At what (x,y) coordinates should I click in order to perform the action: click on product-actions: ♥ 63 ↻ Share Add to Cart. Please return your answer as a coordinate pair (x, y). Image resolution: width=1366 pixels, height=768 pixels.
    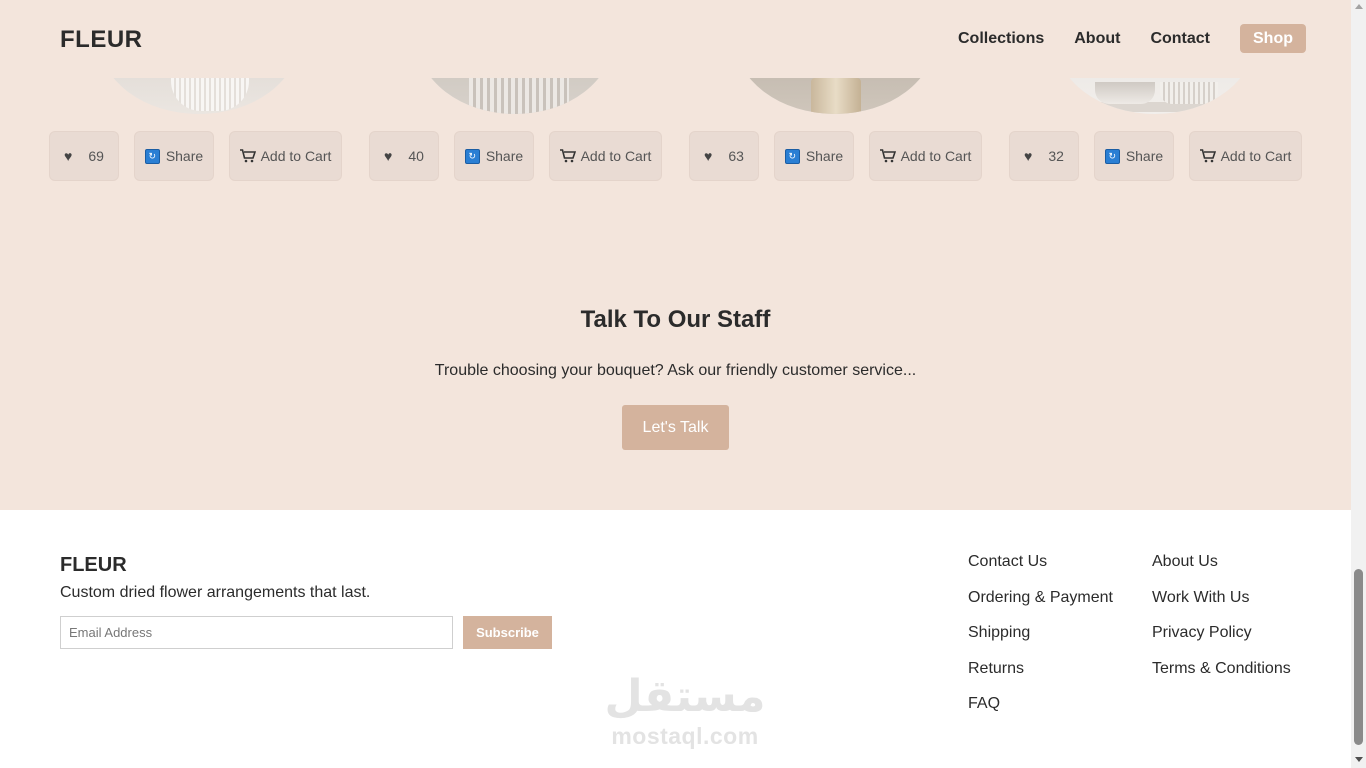
    Looking at the image, I should click on (835, 156).